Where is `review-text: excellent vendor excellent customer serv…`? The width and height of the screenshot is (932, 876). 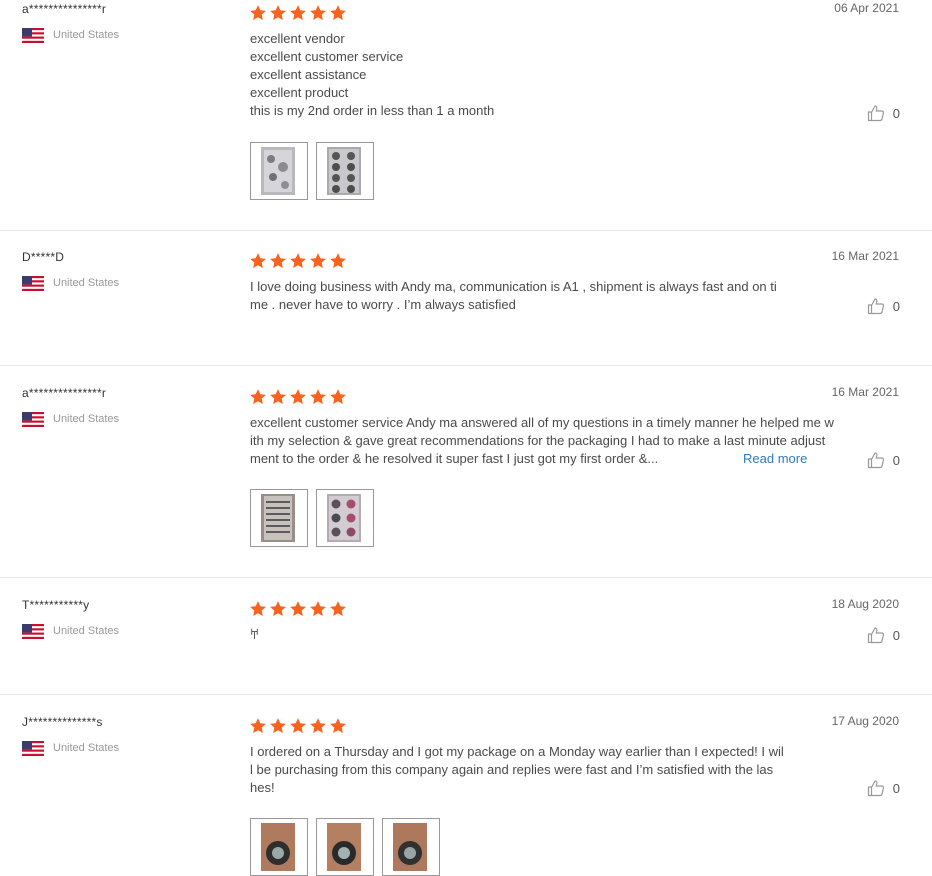
review-text: excellent vendor excellent customer serv… is located at coordinates (560, 75).